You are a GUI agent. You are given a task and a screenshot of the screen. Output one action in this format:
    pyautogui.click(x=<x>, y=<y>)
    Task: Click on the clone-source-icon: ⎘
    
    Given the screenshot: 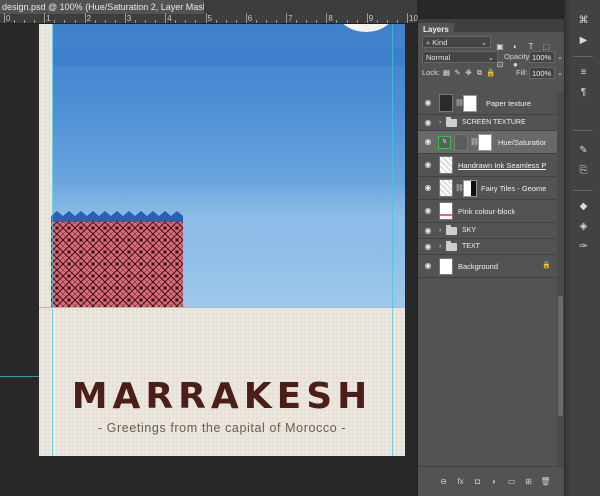 What is the action you would take?
    pyautogui.click(x=583, y=170)
    